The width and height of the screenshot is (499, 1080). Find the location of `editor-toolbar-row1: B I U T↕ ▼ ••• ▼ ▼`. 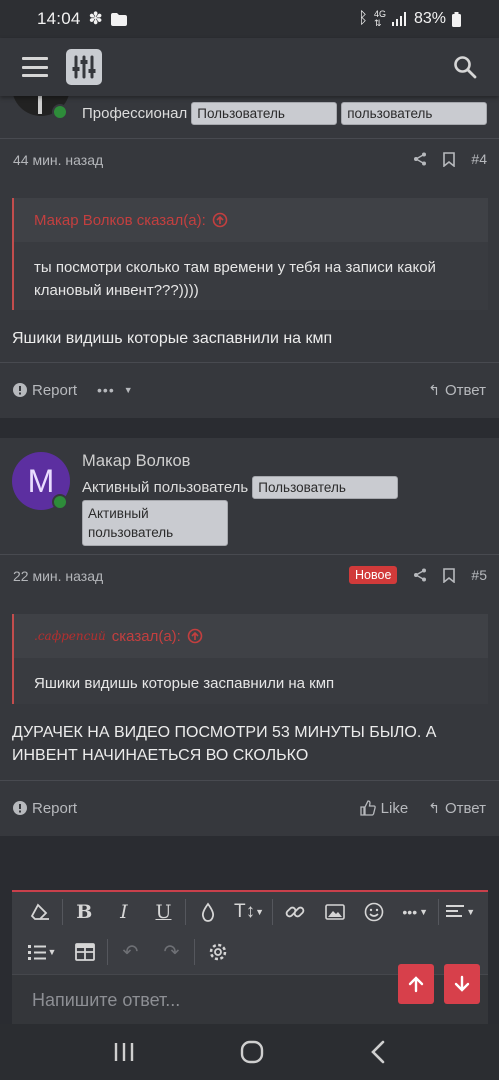

editor-toolbar-row1: B I U T↕ ▼ ••• ▼ ▼ is located at coordinates (250, 912).